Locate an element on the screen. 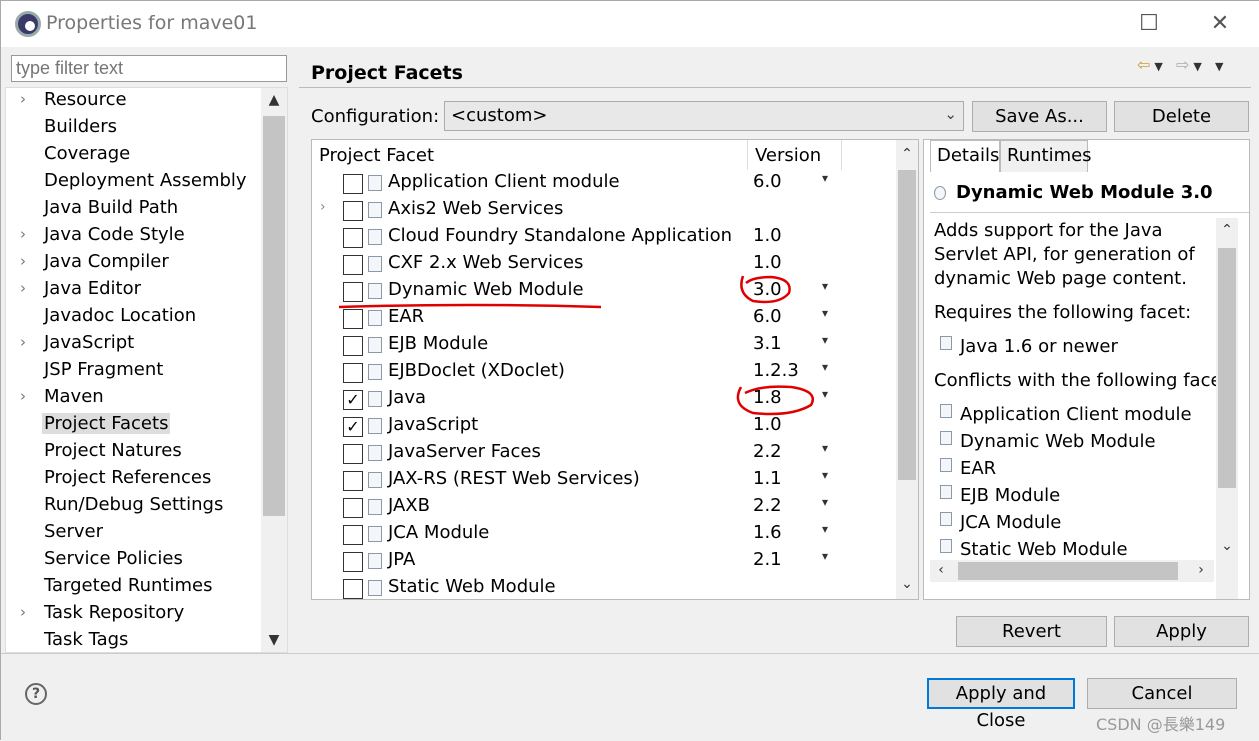 The height and width of the screenshot is (741, 1259). apply-button: Apply is located at coordinates (1181, 631).